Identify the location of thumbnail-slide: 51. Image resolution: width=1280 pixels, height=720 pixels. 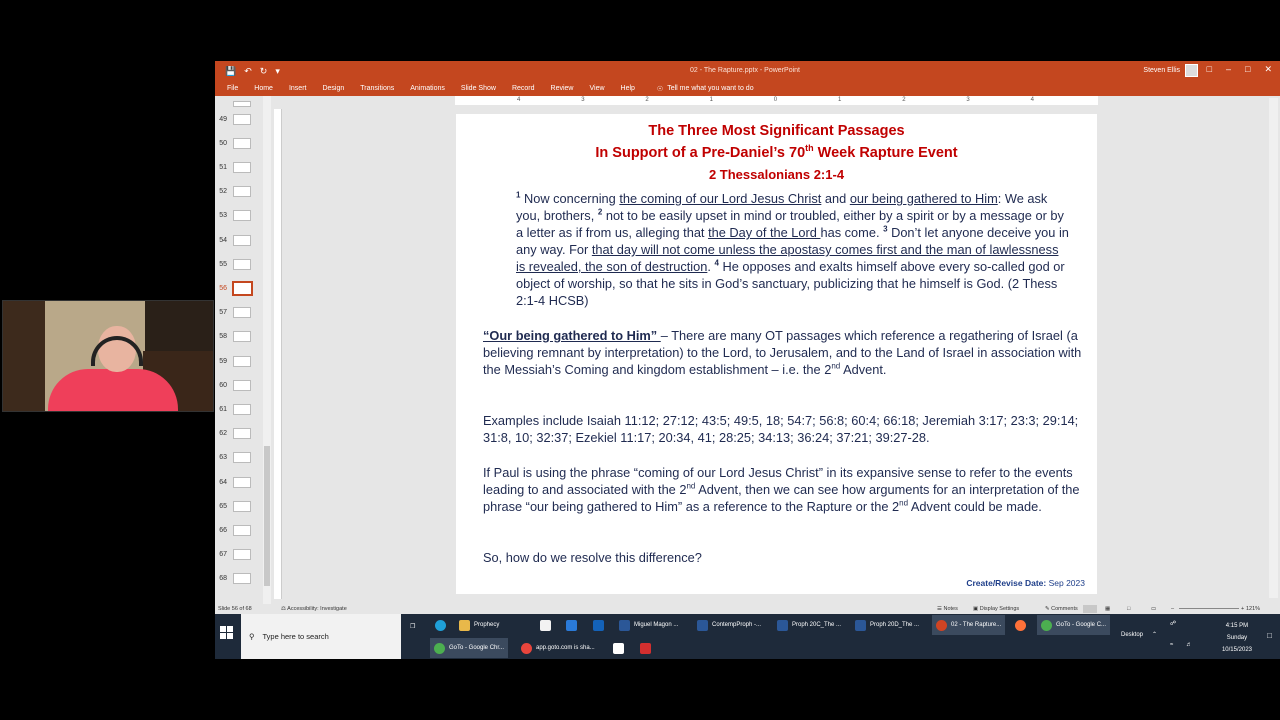
(240, 167).